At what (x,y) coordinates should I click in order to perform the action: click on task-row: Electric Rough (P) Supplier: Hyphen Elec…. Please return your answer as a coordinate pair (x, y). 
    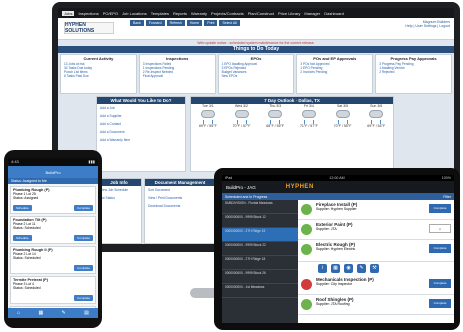
    Looking at the image, I should click on (376, 251).